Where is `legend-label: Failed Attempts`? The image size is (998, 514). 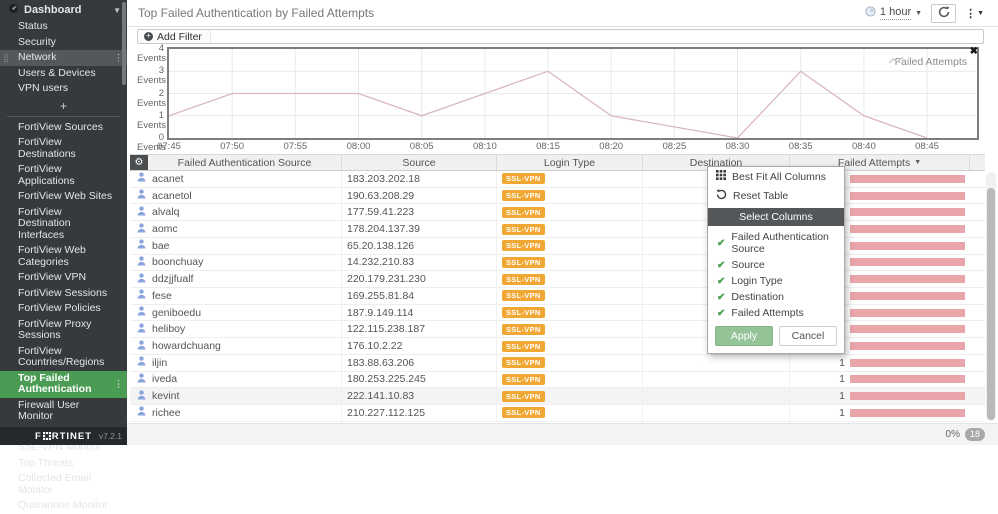
legend-label: Failed Attempts is located at coordinates (930, 62).